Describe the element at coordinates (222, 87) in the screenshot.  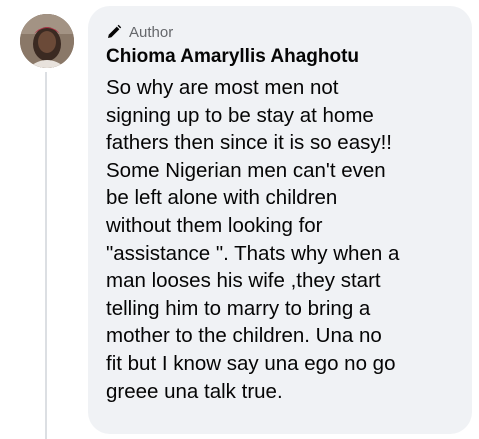
I see `comment-line: So why are most men not` at that location.